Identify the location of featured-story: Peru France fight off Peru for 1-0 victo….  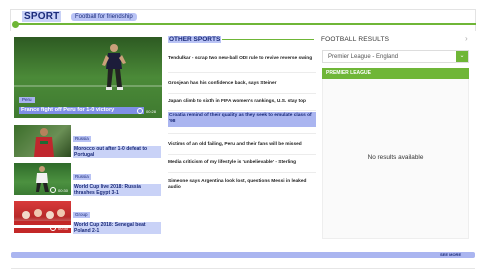
(88, 77).